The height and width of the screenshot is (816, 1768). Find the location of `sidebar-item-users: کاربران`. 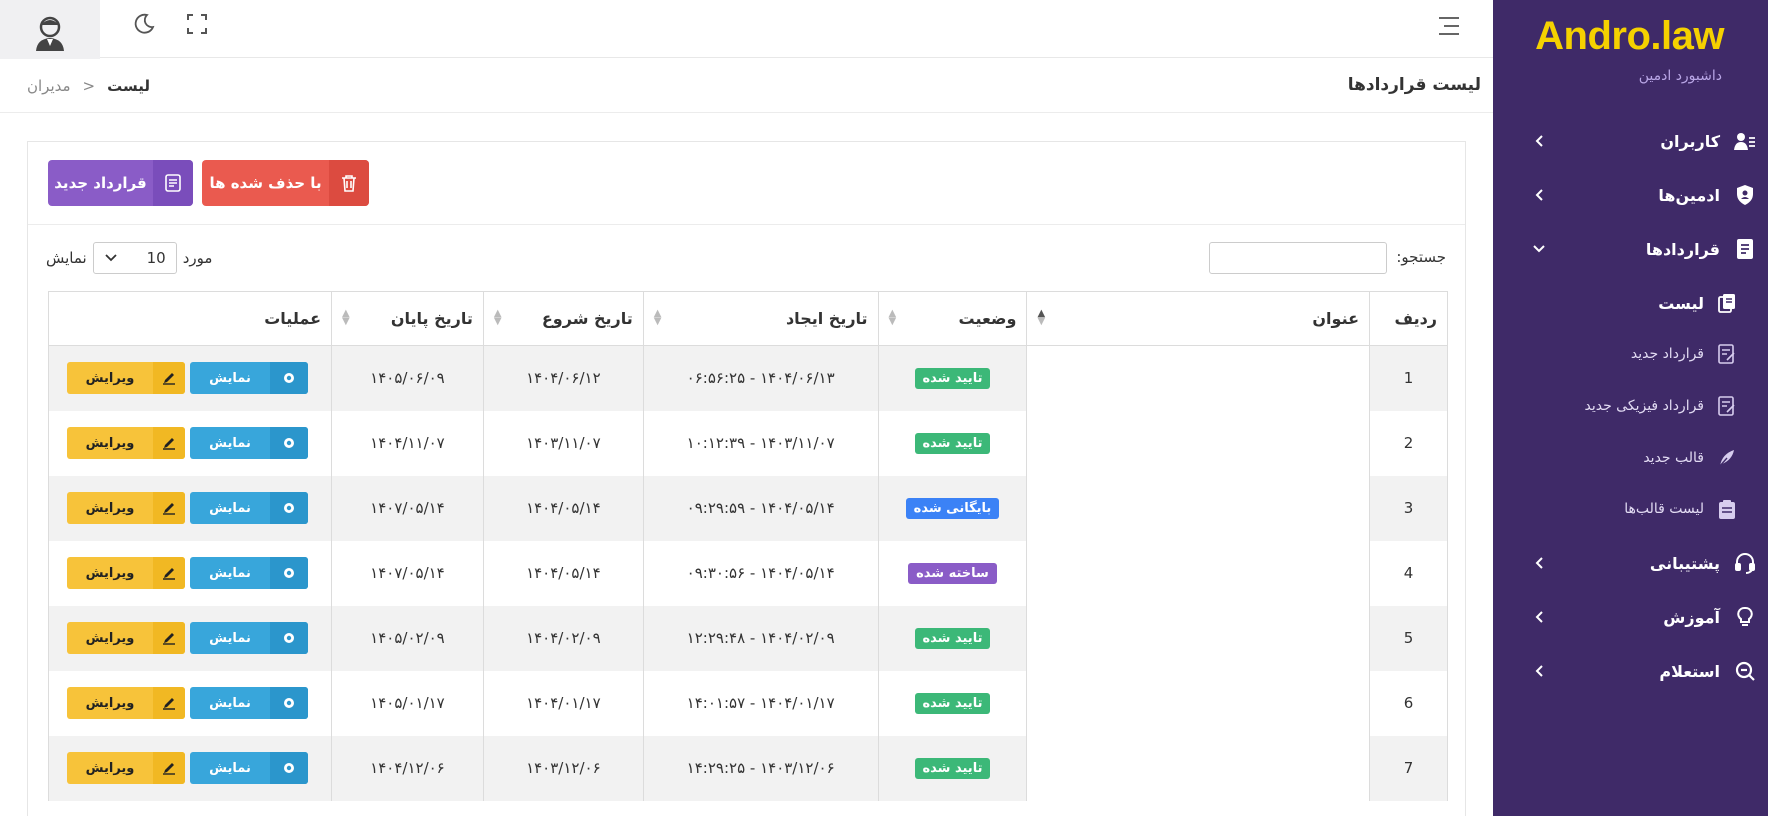

sidebar-item-users: کاربران is located at coordinates (1630, 141).